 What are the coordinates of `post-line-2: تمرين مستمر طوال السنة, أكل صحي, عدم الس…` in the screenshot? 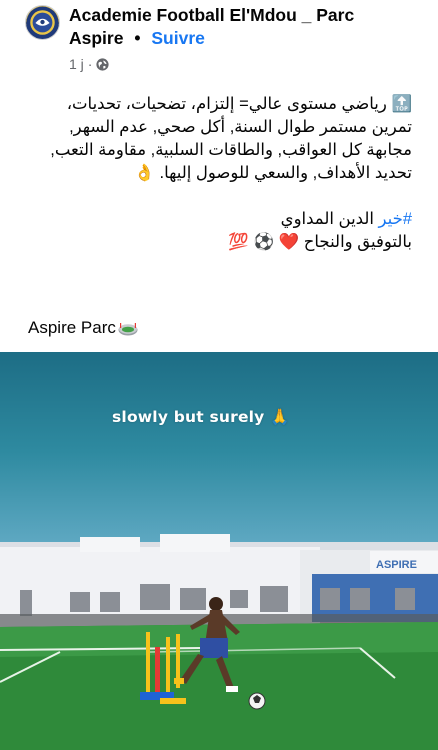 It's located at (240, 127).